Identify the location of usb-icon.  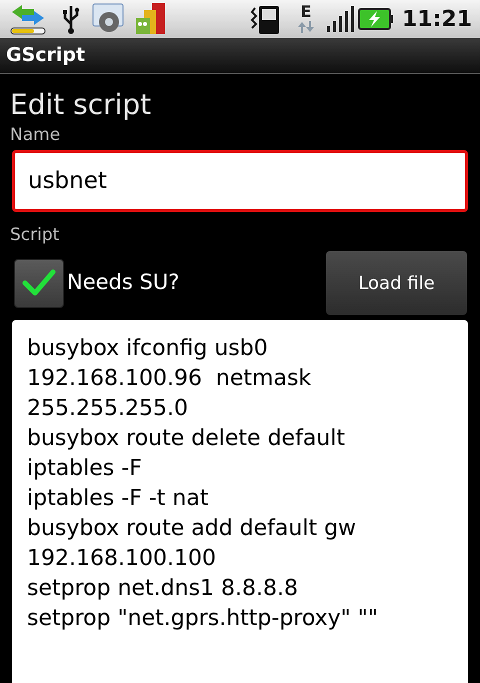
(71, 19).